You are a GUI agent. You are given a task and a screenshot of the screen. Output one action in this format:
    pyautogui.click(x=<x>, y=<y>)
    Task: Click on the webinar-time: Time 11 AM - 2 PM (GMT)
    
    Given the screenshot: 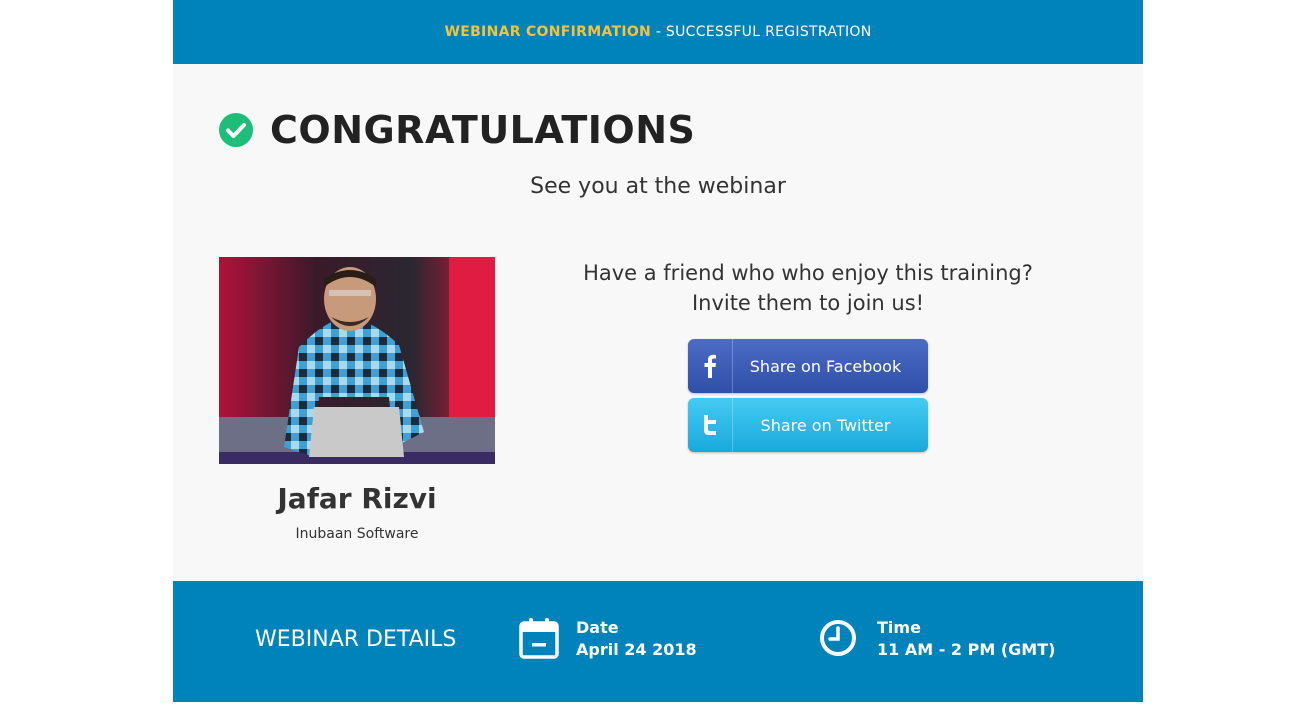 What is the action you would take?
    pyautogui.click(x=937, y=639)
    